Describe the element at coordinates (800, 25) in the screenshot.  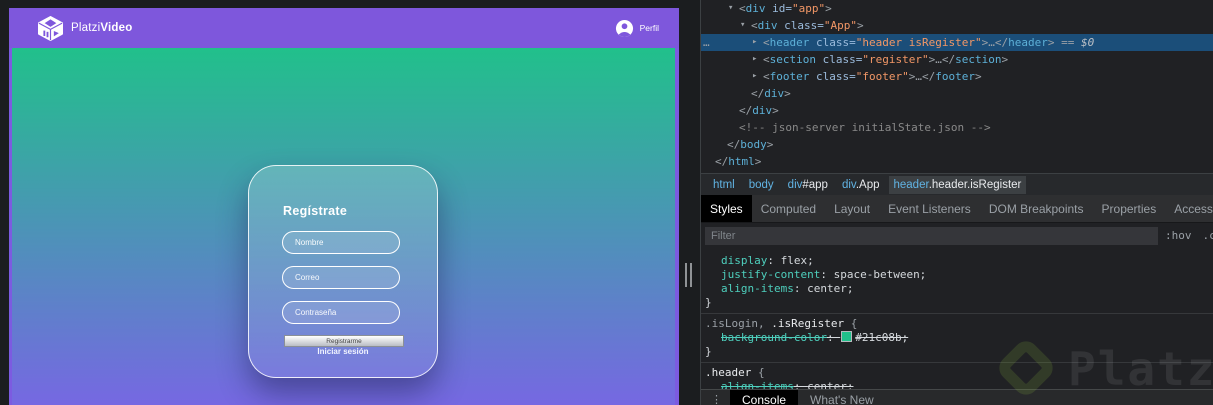
I see `code-segment: class=` at that location.